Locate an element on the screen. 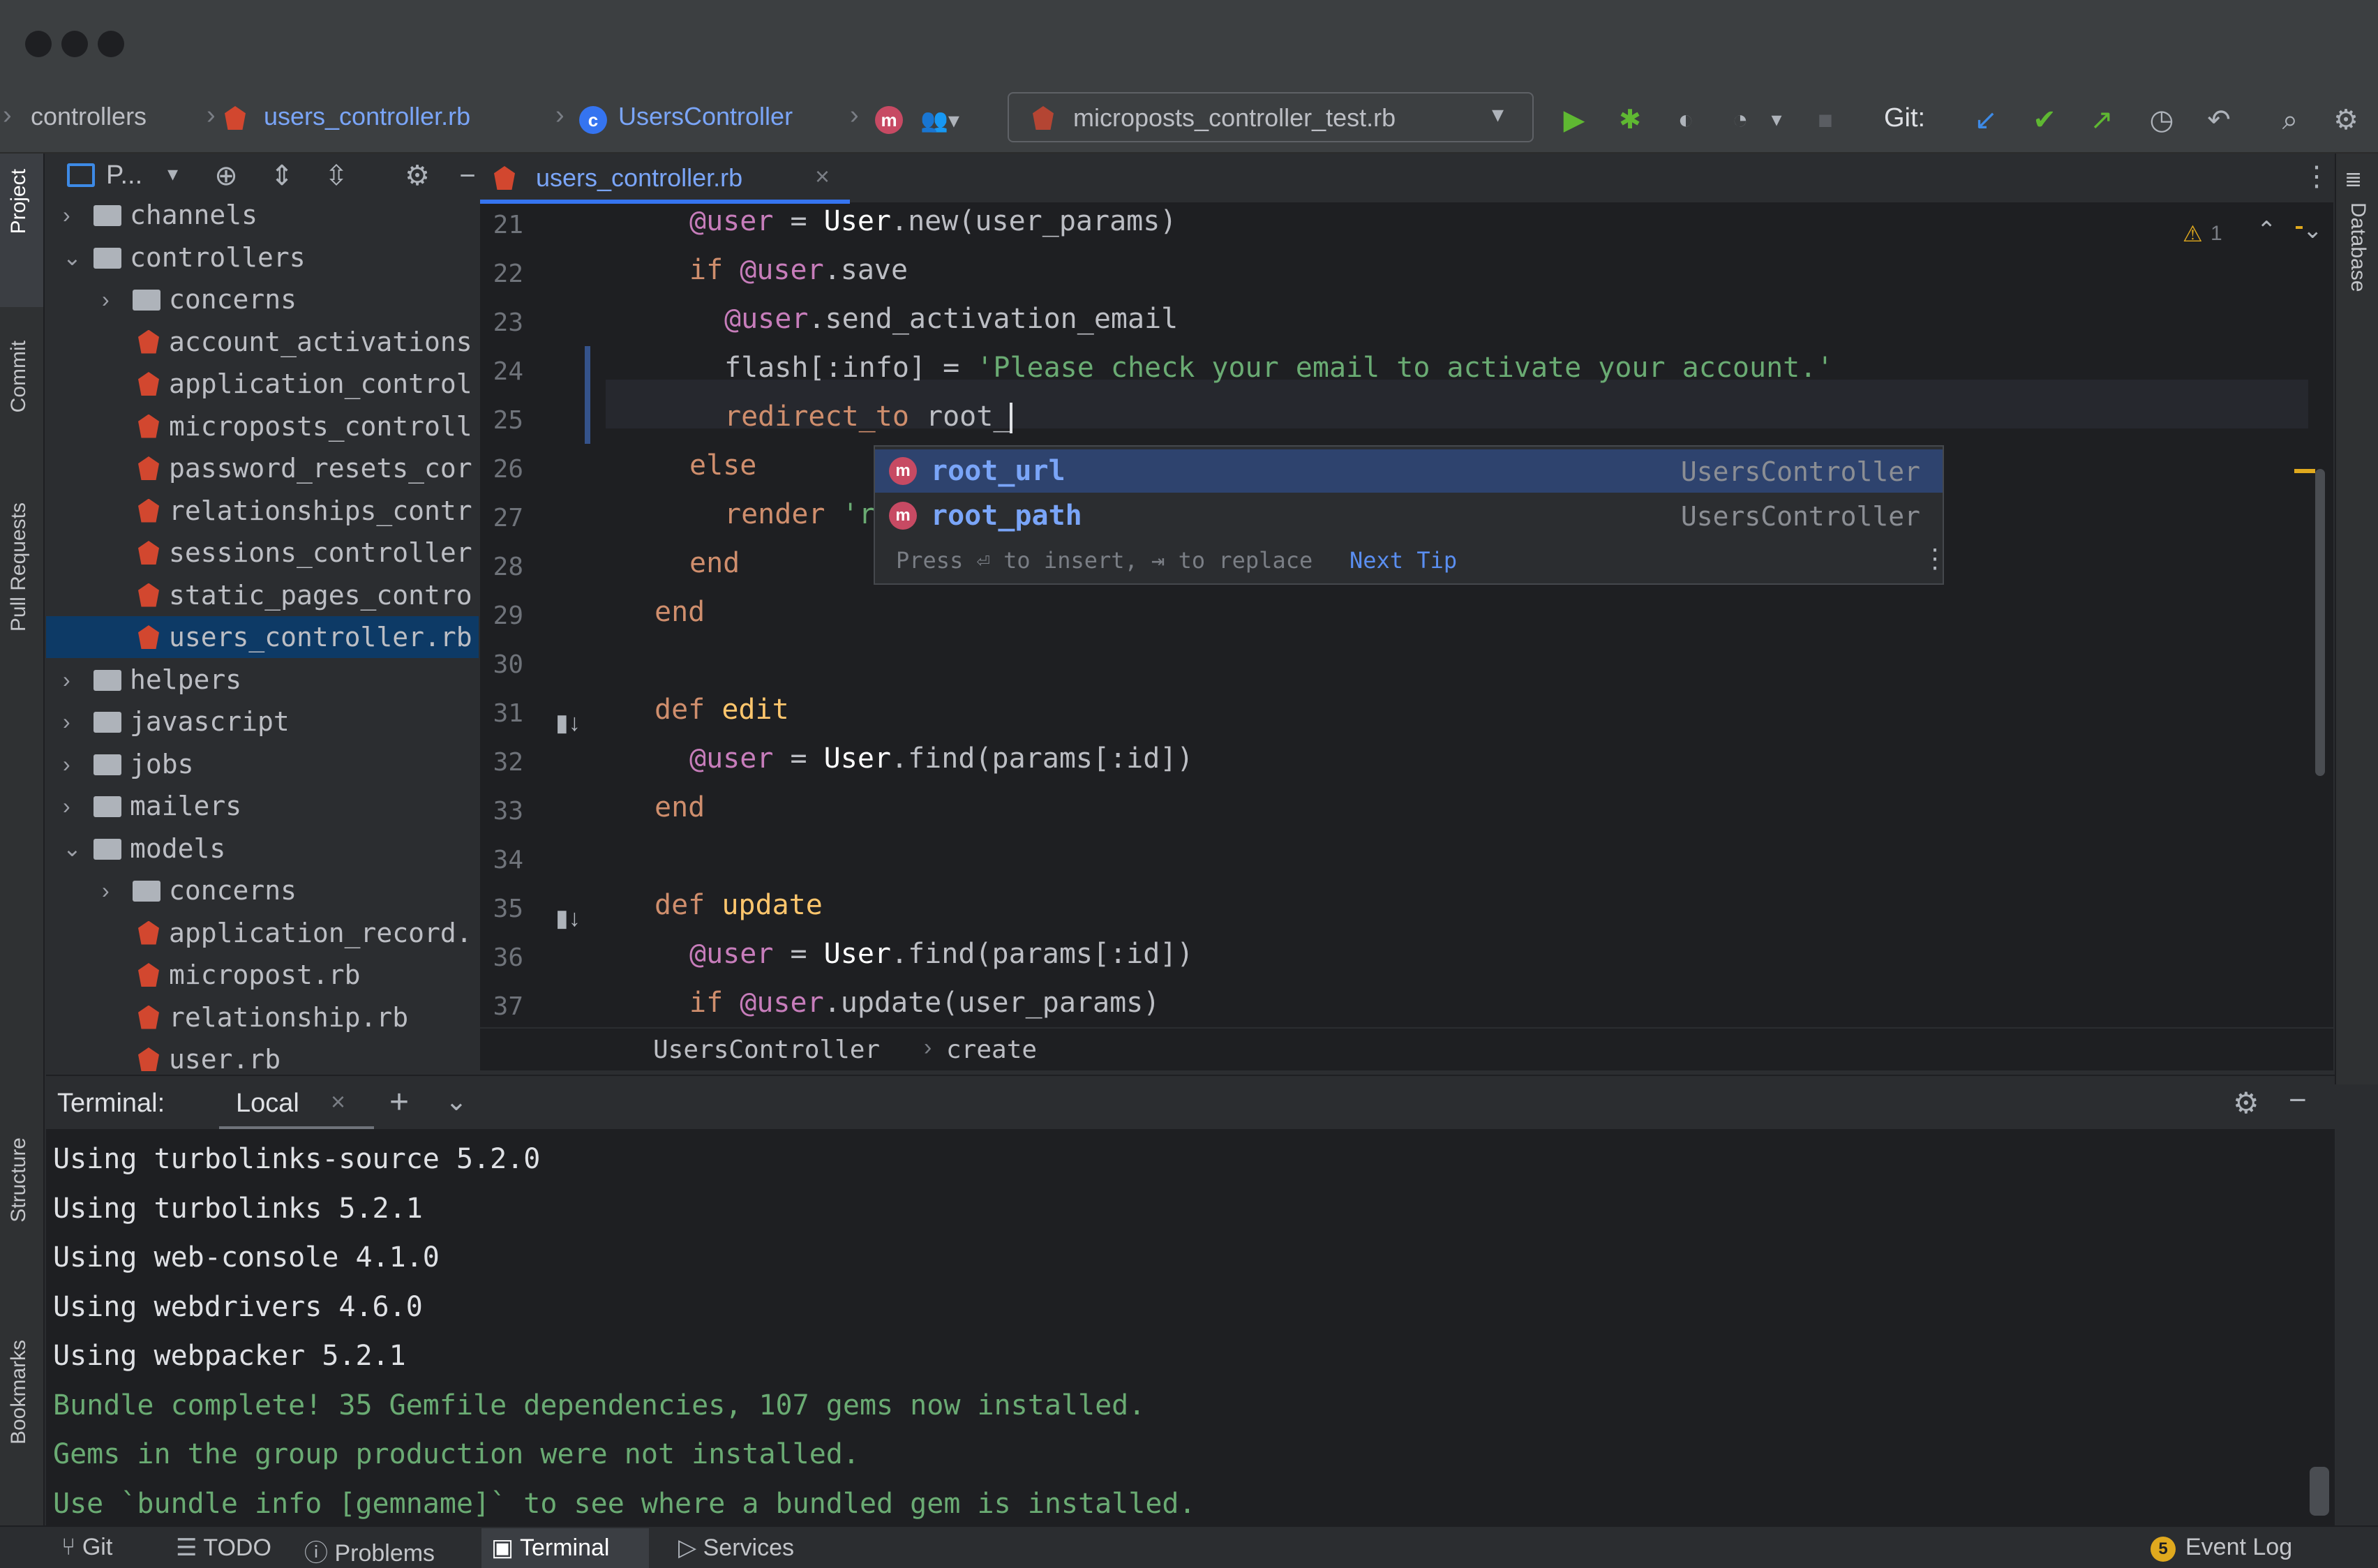  completion-item: m root_path UsersController is located at coordinates (1409, 515).